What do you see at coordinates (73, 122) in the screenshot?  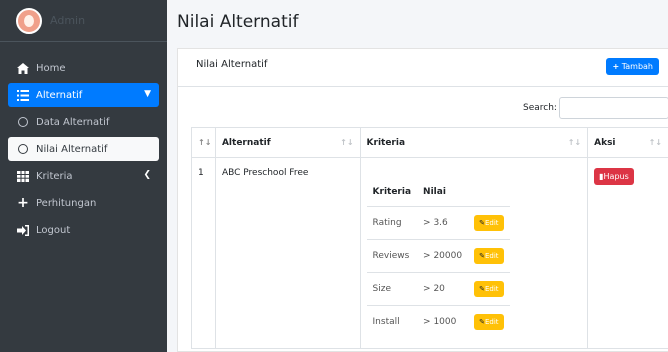 I see `sidebar-item-label: Data Alternatif` at bounding box center [73, 122].